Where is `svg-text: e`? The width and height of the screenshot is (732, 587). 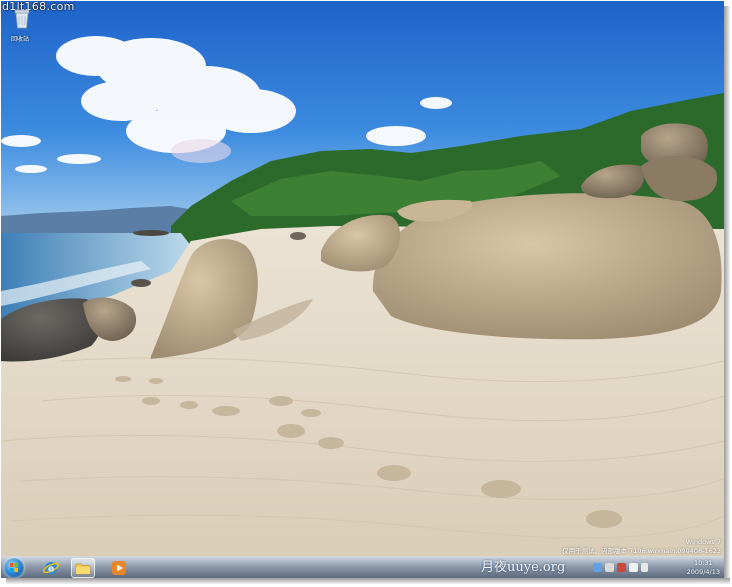
svg-text: e is located at coordinates (51, 570).